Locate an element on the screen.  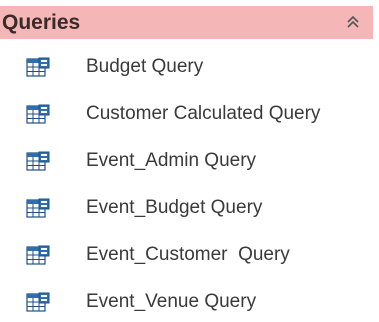
list-item-label: Event_Venue Query is located at coordinates (171, 301).